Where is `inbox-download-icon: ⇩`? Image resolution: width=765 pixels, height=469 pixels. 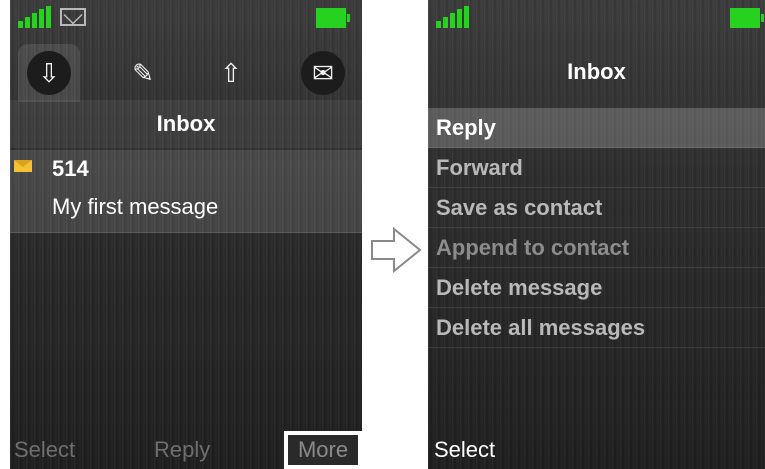
inbox-download-icon: ⇩ is located at coordinates (49, 73).